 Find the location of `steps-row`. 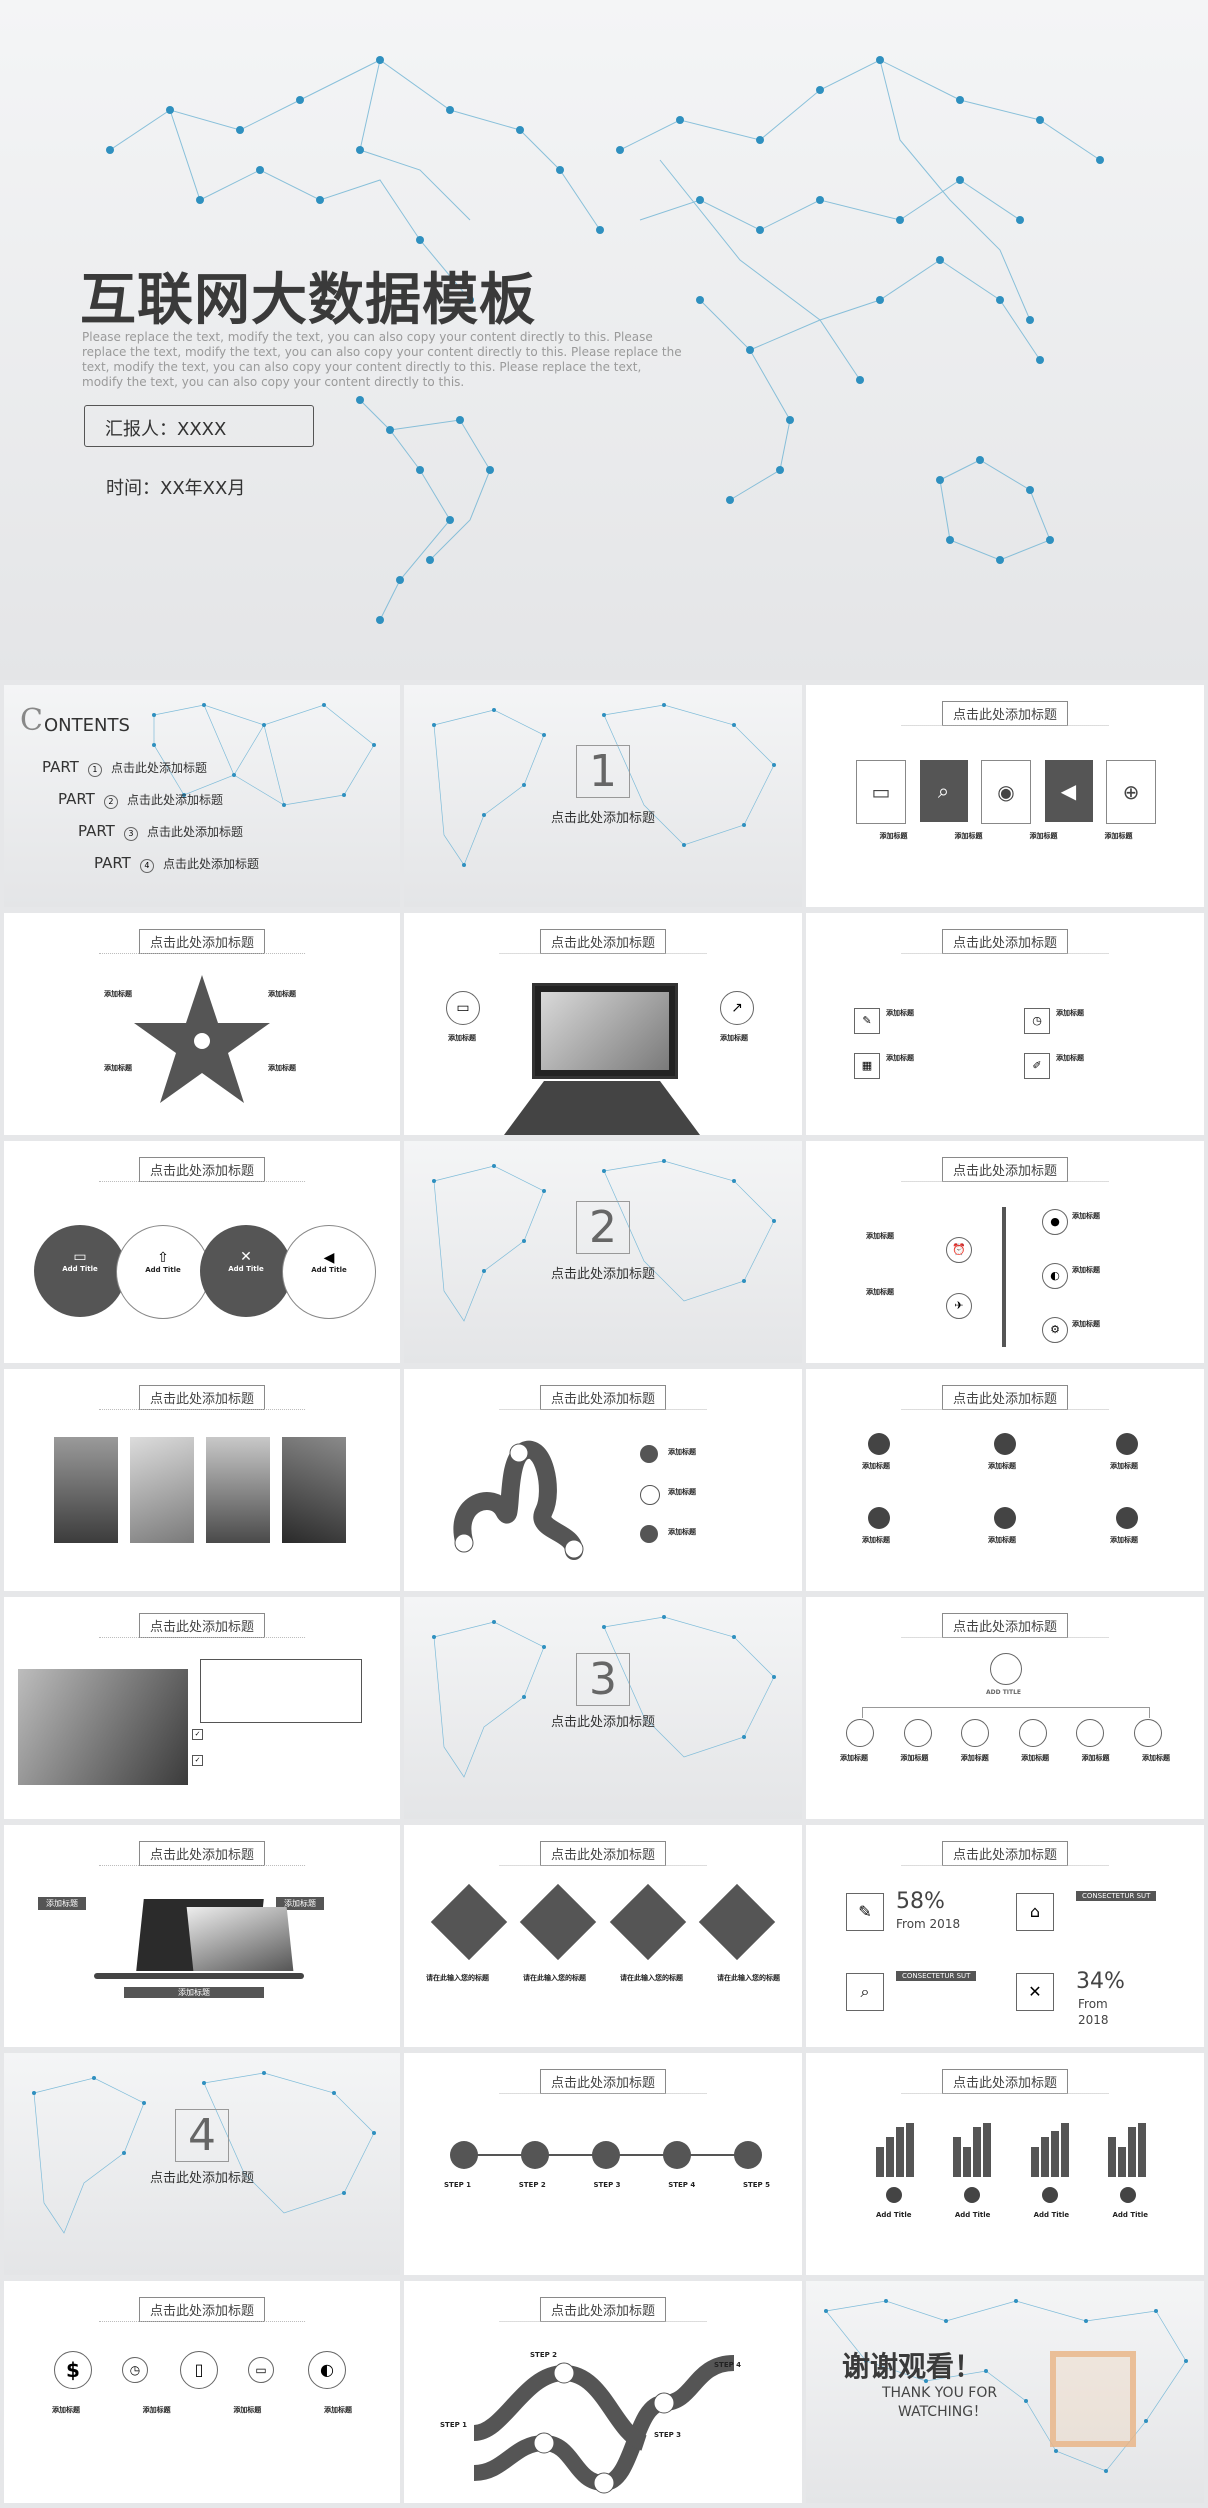

steps-row is located at coordinates (606, 2155).